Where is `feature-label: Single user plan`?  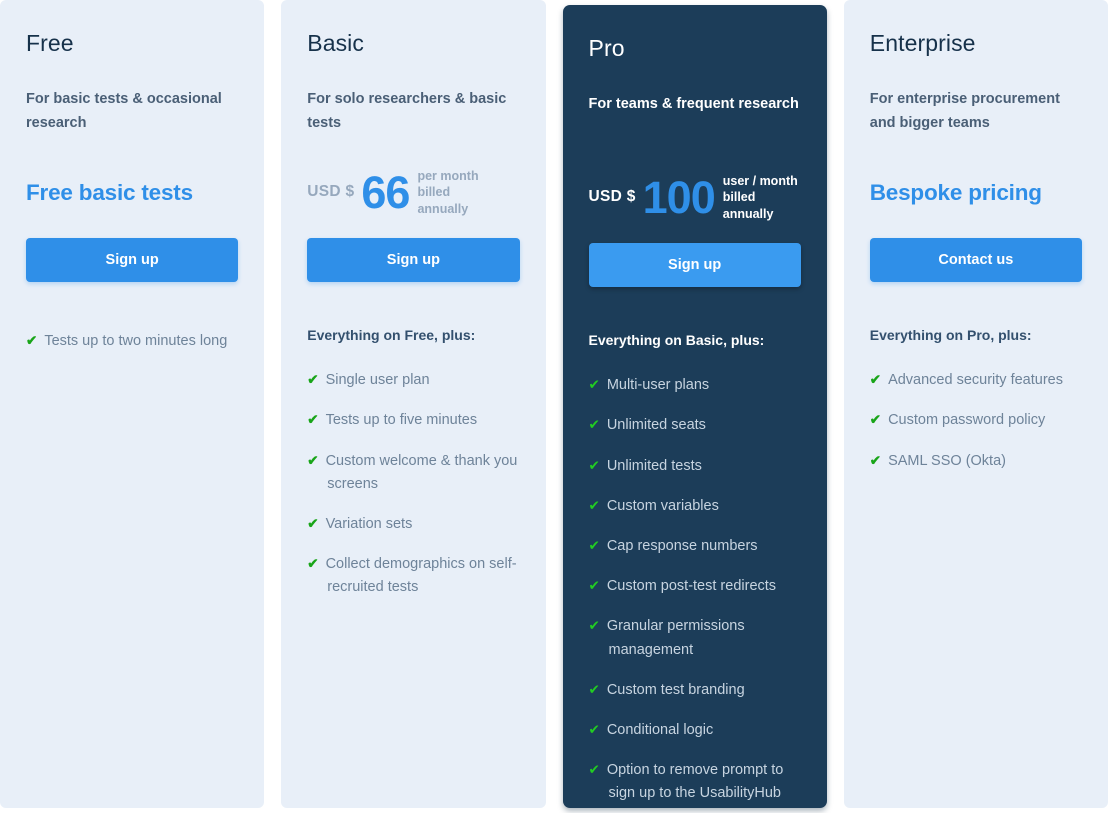 feature-label: Single user plan is located at coordinates (377, 380).